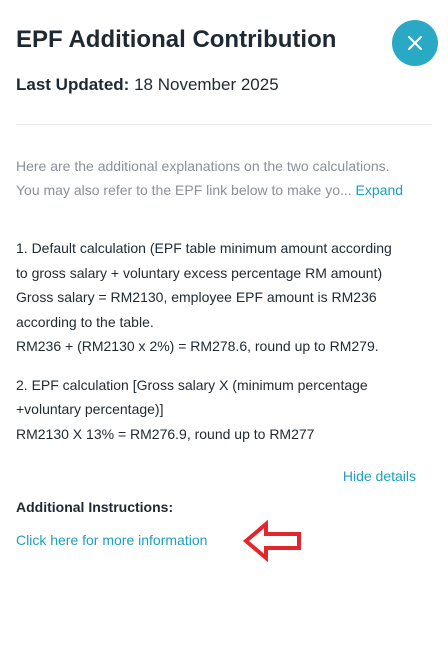 The width and height of the screenshot is (448, 661). Describe the element at coordinates (224, 124) in the screenshot. I see `divider` at that location.